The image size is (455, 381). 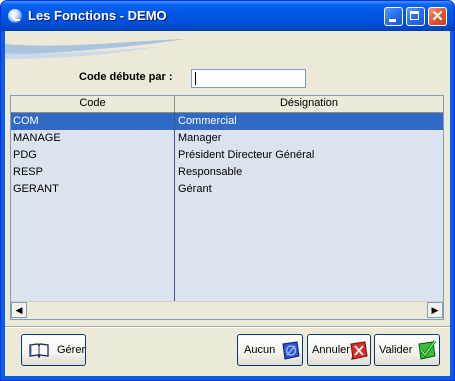 What do you see at coordinates (393, 16) in the screenshot?
I see `minimize-button` at bounding box center [393, 16].